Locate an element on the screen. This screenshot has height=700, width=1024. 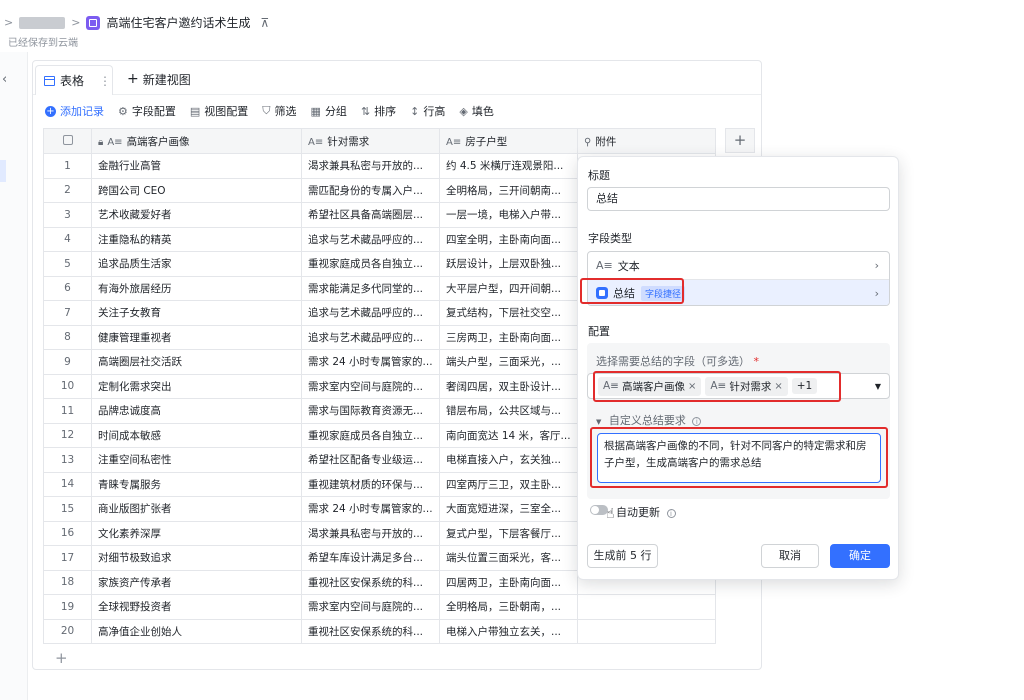
cell-portrait: 对细节极致追求 is located at coordinates (196, 558).